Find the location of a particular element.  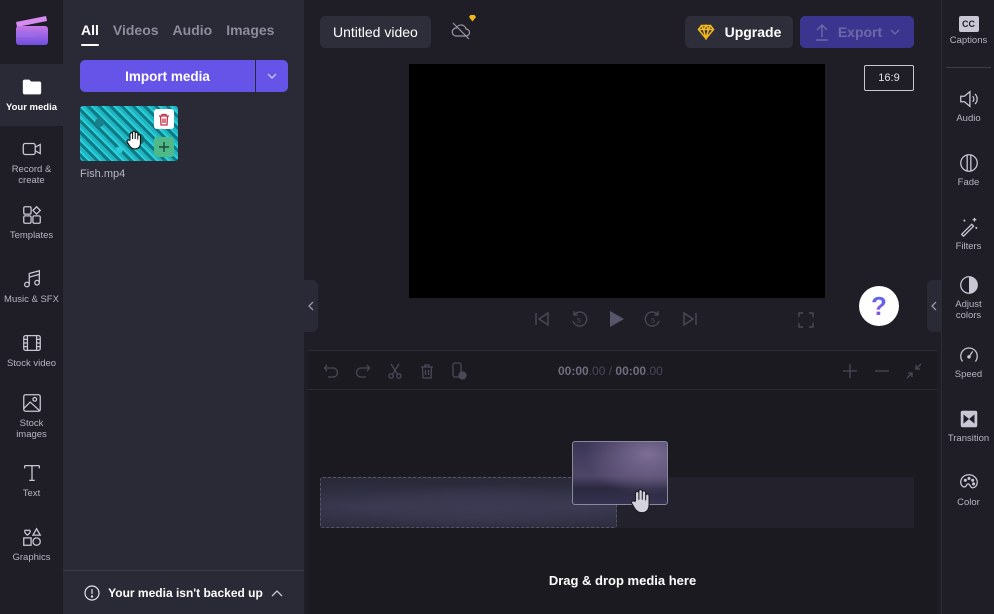

prop-label: Speed is located at coordinates (968, 374).